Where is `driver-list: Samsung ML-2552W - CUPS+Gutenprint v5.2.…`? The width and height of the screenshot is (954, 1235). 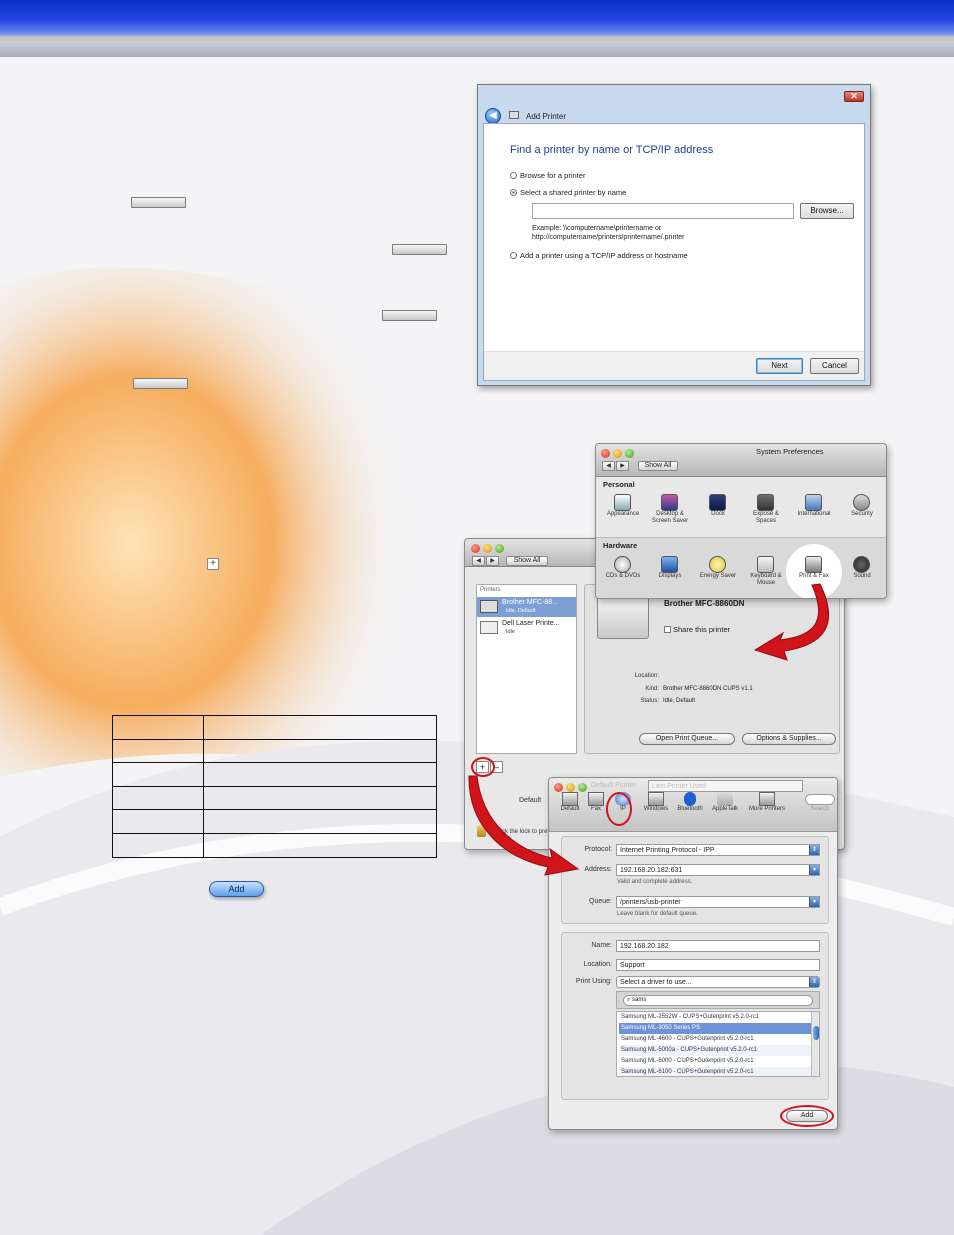 driver-list: Samsung ML-2552W - CUPS+Gutenprint v5.2.… is located at coordinates (718, 1044).